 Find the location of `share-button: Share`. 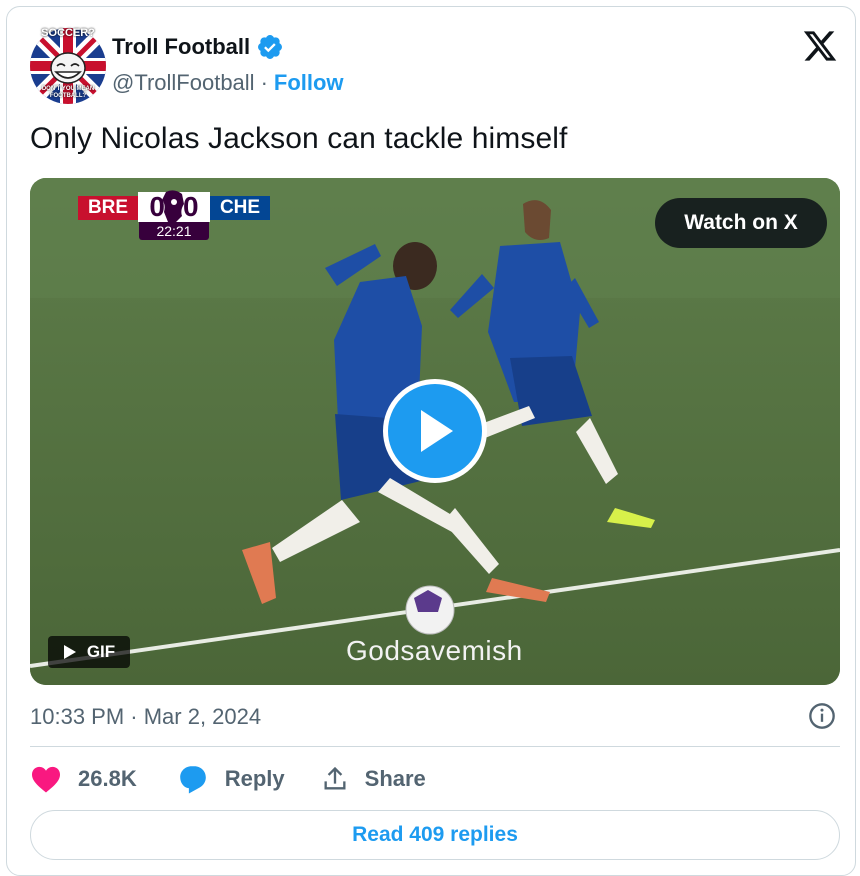

share-button: Share is located at coordinates (373, 779).